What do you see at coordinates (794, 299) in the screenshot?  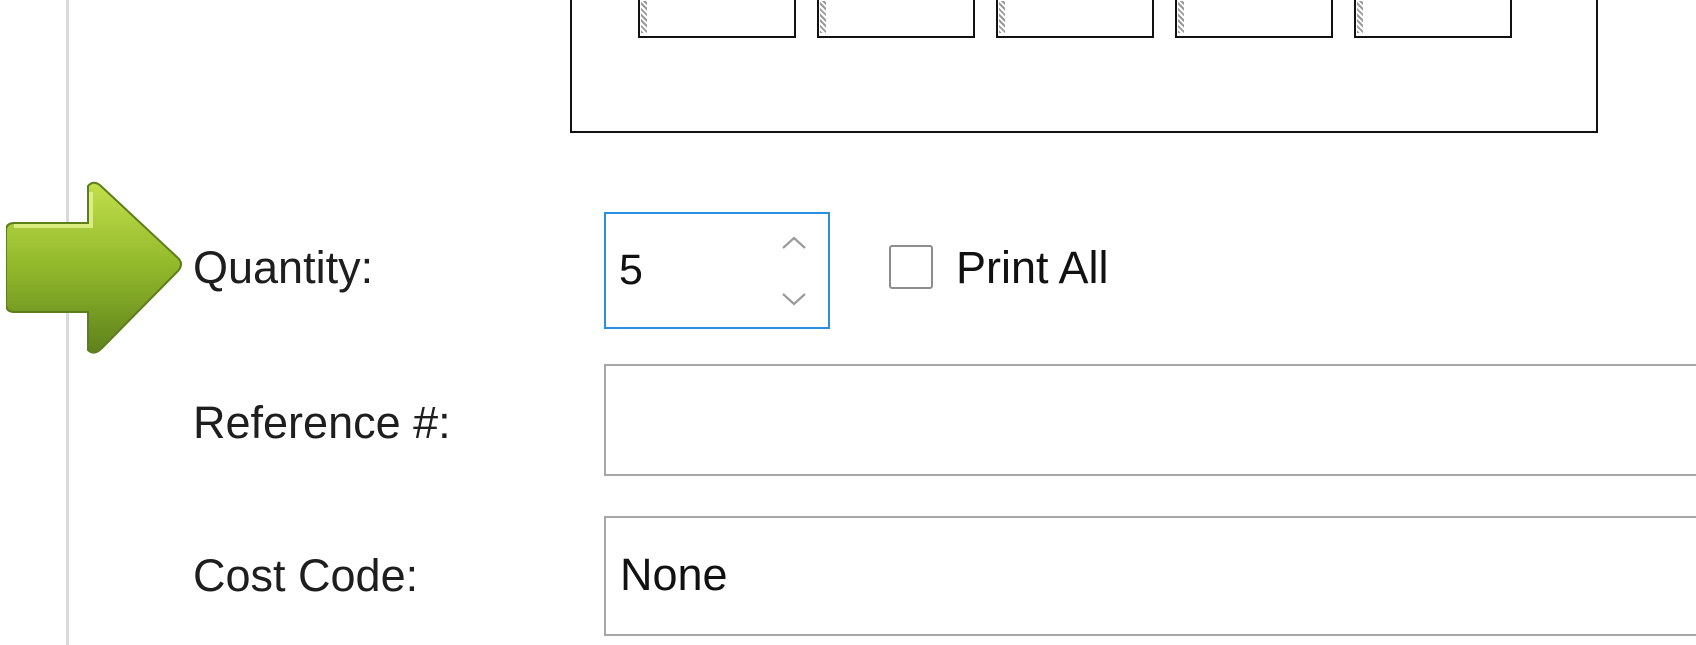 I see `chevron-down-icon` at bounding box center [794, 299].